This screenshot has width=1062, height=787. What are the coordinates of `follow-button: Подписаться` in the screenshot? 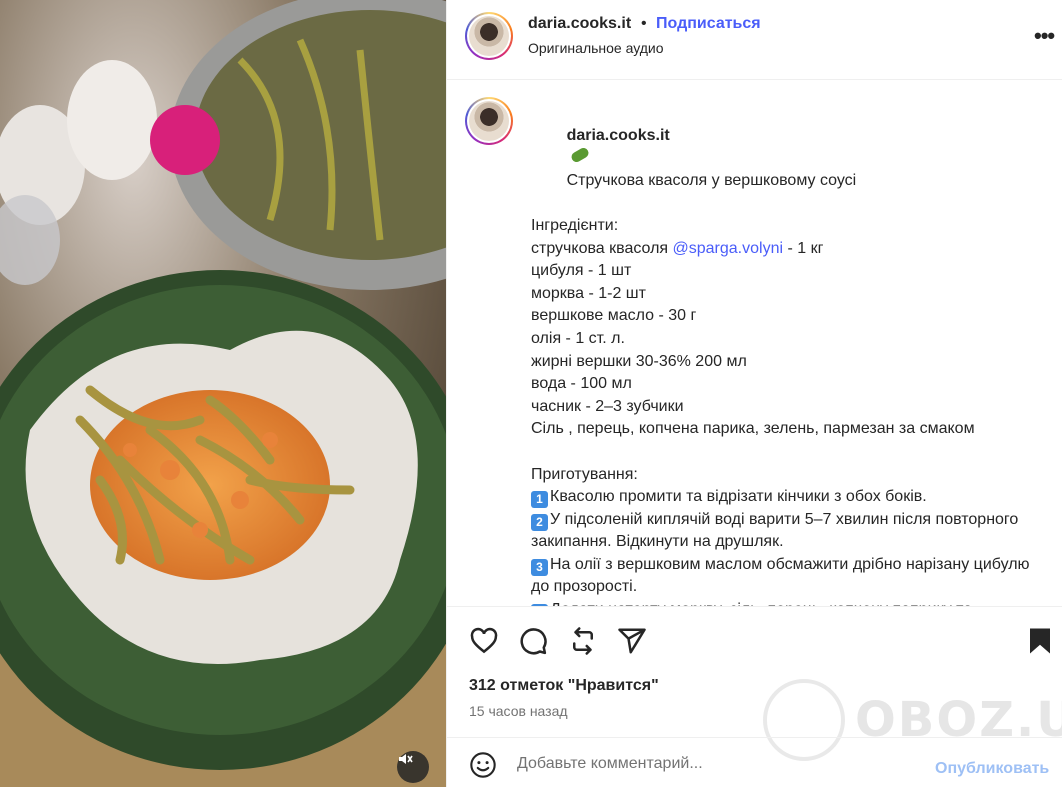 It's located at (708, 24).